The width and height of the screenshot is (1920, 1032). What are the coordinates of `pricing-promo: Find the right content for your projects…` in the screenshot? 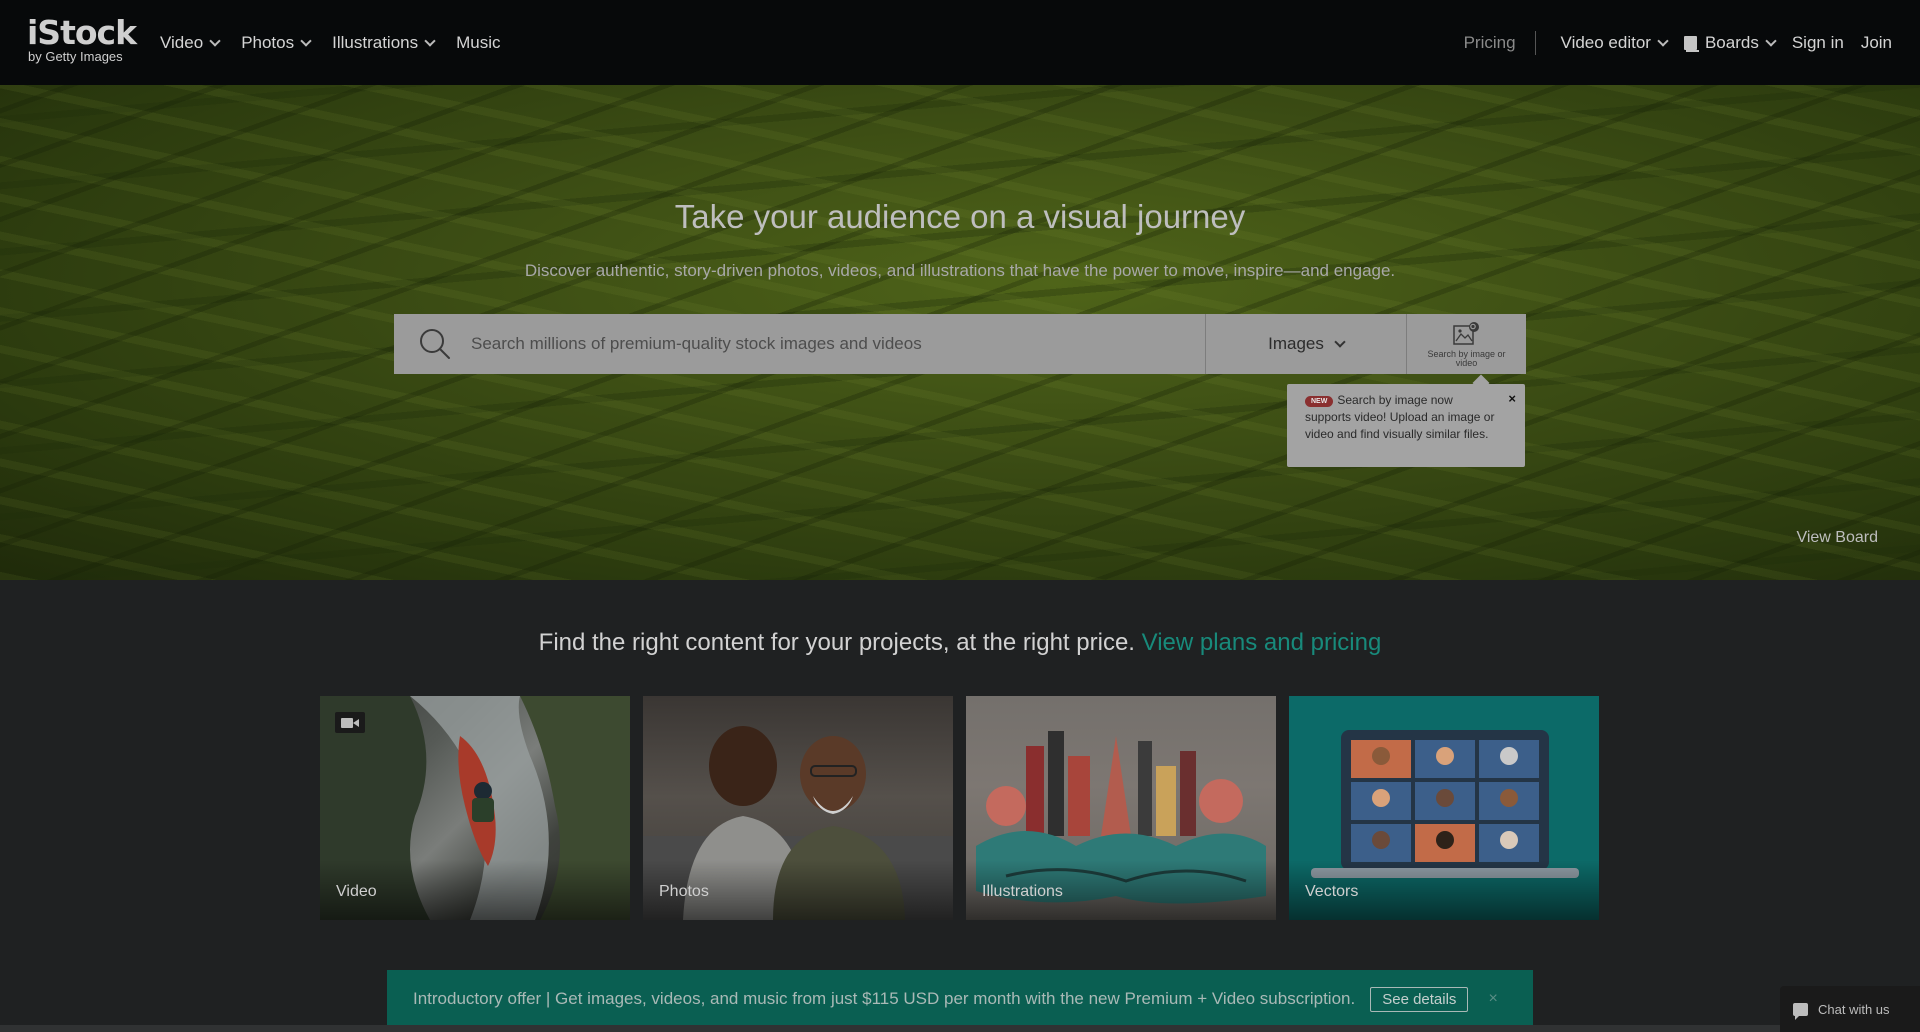 It's located at (960, 643).